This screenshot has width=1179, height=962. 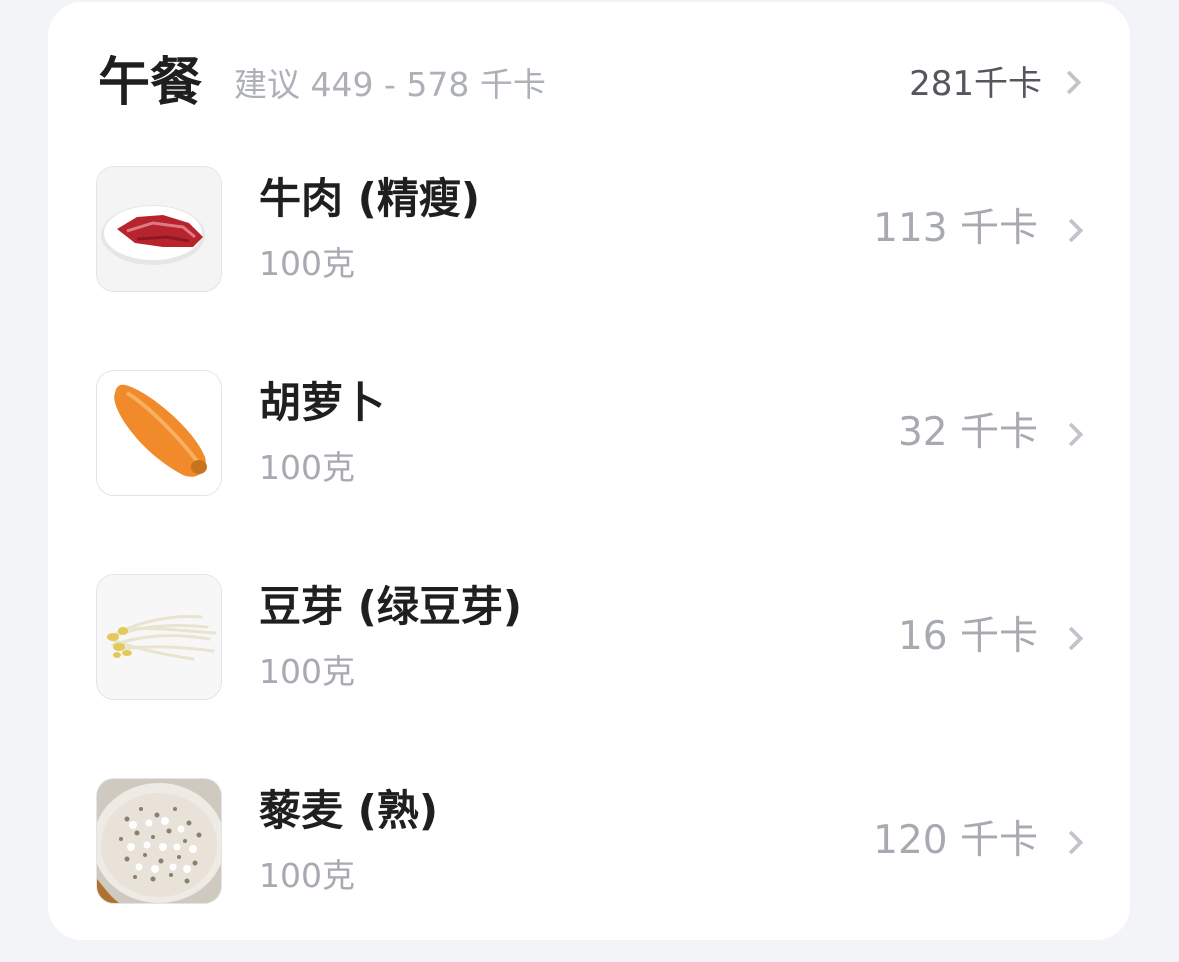 I want to click on beef-photo-icon, so click(x=159, y=229).